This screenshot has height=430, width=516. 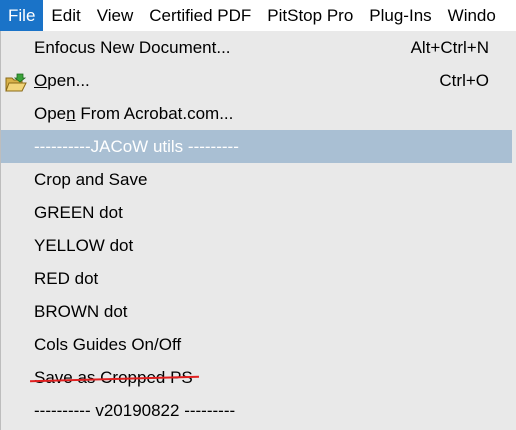 I want to click on menu-item-version-separator: ---------- v20190822 ---------, so click(x=258, y=410).